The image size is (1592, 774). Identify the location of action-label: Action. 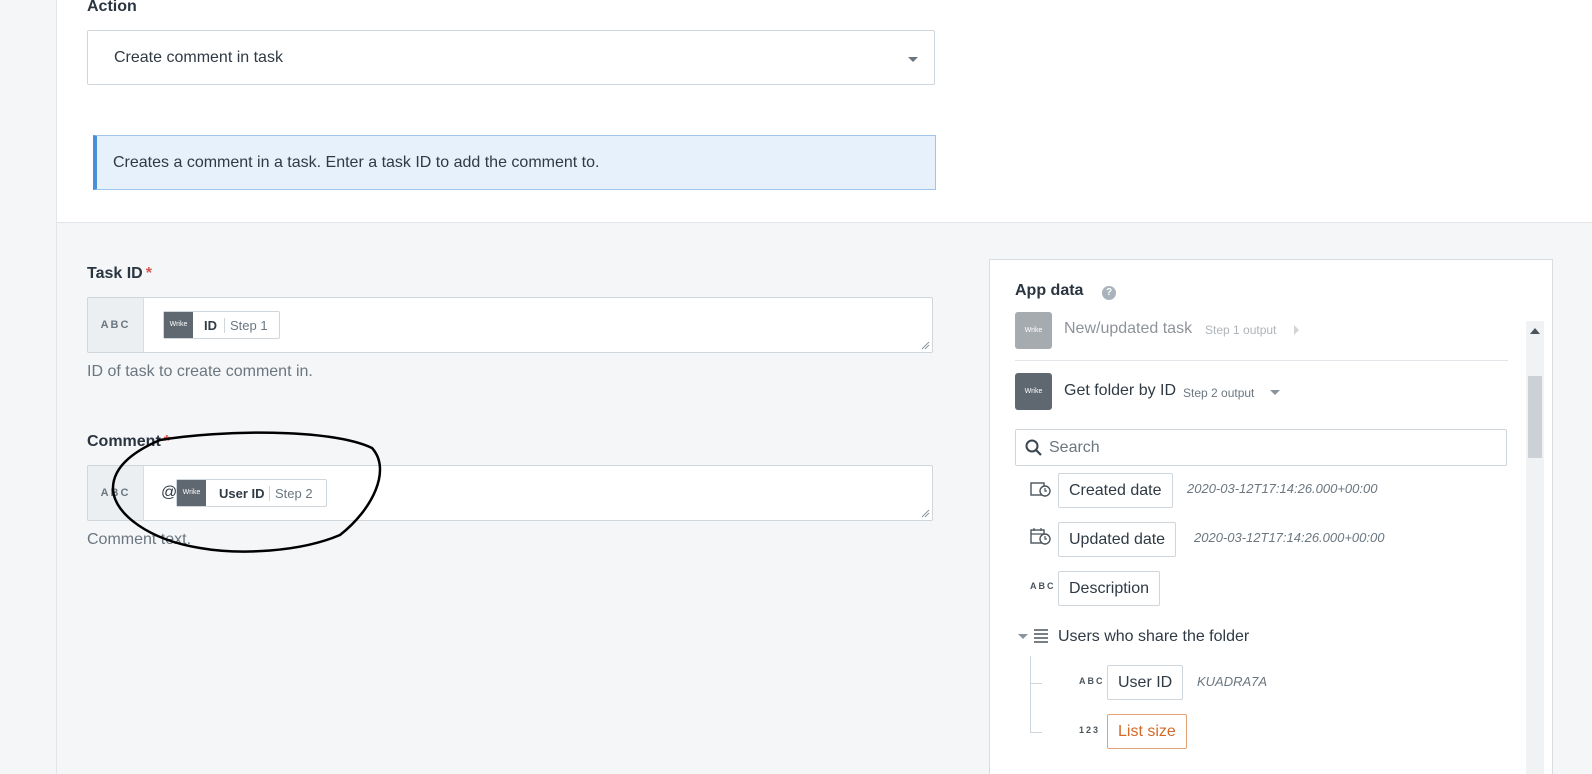
(112, 7).